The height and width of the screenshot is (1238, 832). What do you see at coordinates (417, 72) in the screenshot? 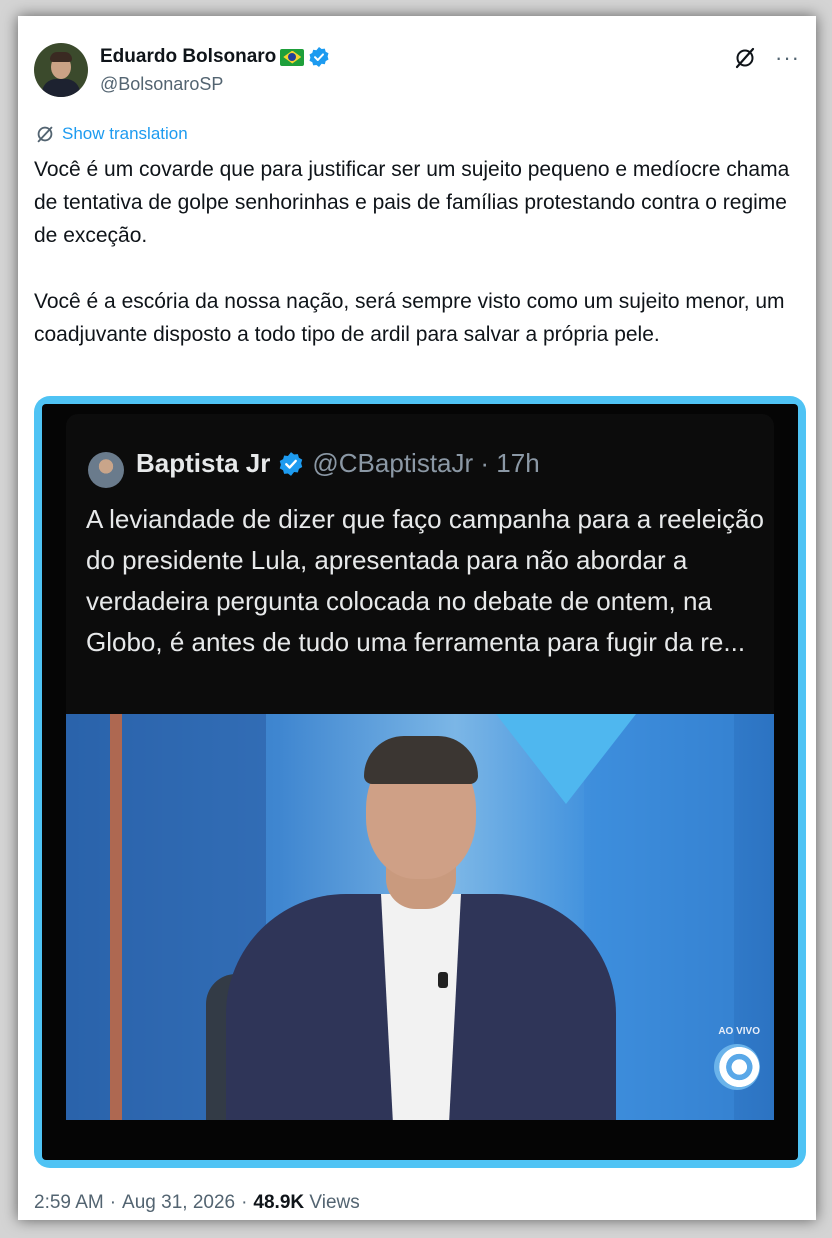
I see `tweet-header: Eduardo Bolsonaro @BolsonaroSP ···` at bounding box center [417, 72].